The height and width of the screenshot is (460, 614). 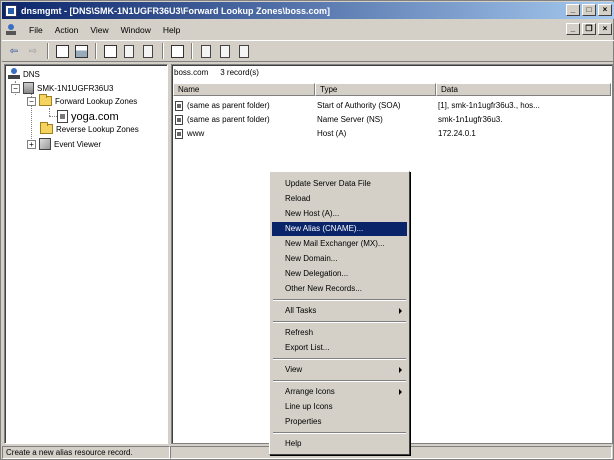 I want to click on tree-item-dns: DNS, so click(x=24, y=74).